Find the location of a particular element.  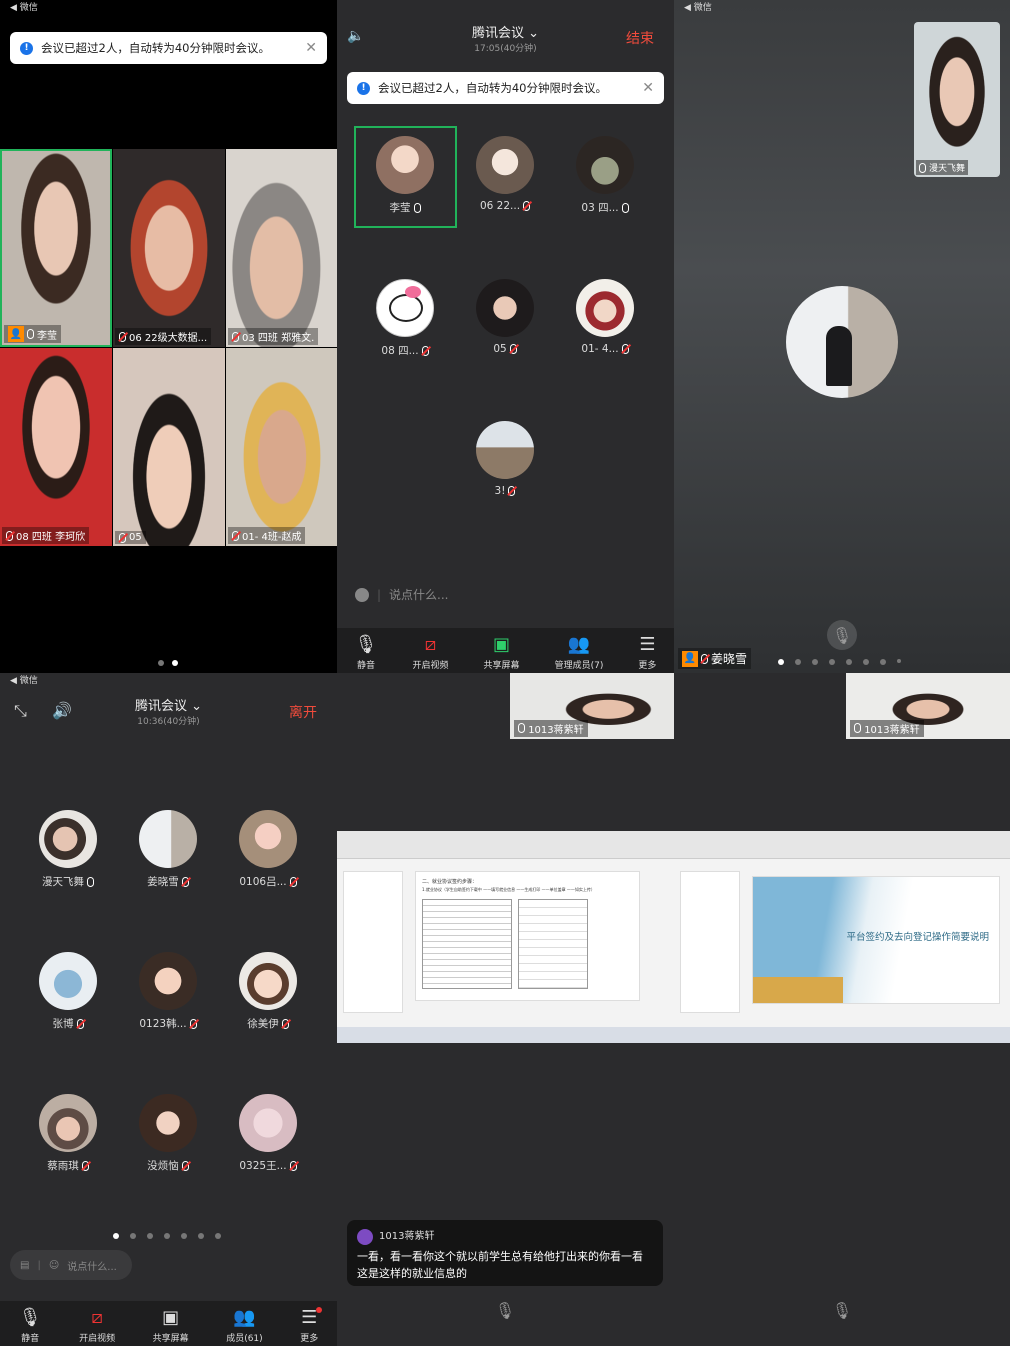

meeting-duration: 10:36(40分钟) is located at coordinates (168, 722).